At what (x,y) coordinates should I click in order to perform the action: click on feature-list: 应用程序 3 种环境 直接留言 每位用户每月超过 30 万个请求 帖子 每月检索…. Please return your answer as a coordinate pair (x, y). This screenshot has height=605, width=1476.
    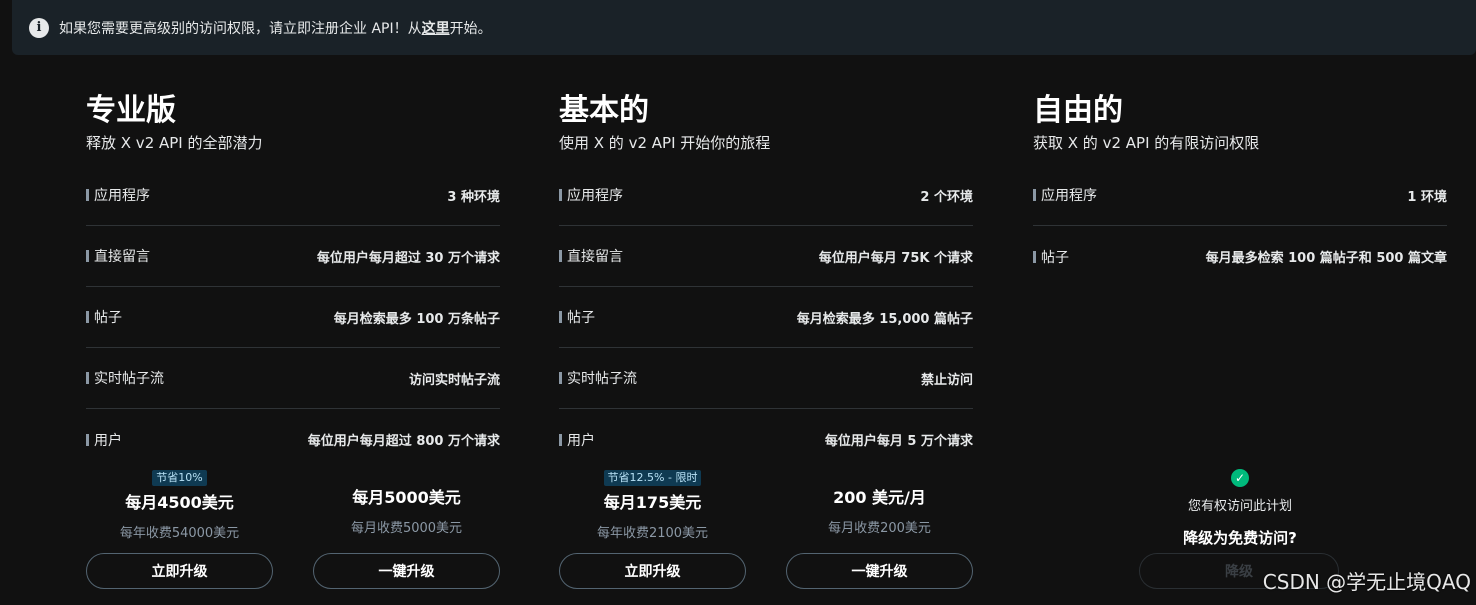
    Looking at the image, I should click on (293, 317).